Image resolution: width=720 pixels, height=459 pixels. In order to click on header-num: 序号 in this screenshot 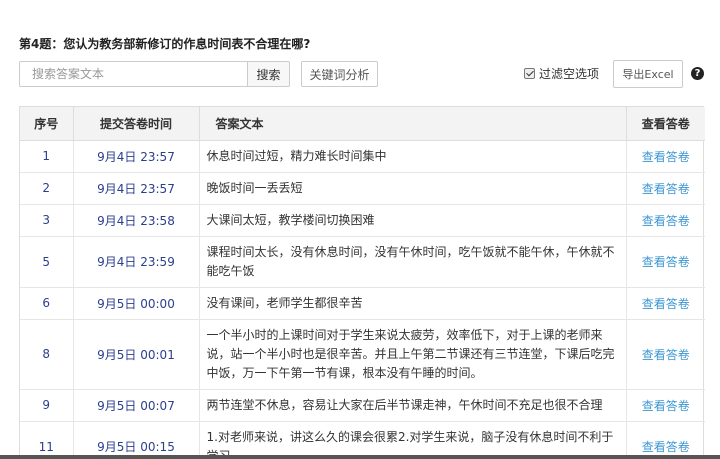, I will do `click(47, 124)`.